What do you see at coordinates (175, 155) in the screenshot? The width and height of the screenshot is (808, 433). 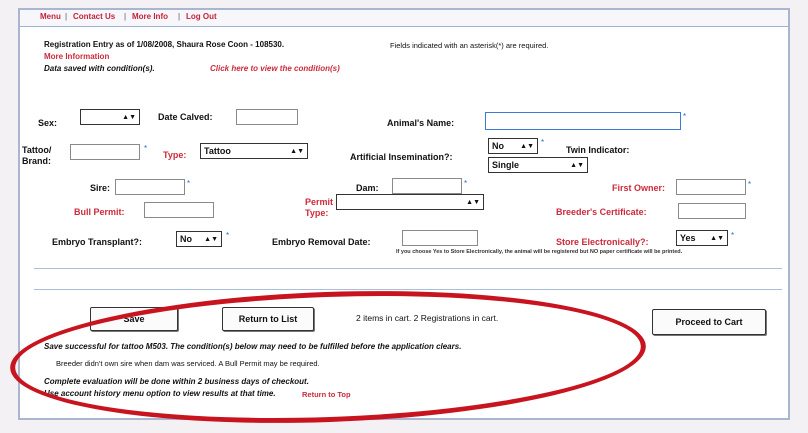 I see `type-label: Type:` at bounding box center [175, 155].